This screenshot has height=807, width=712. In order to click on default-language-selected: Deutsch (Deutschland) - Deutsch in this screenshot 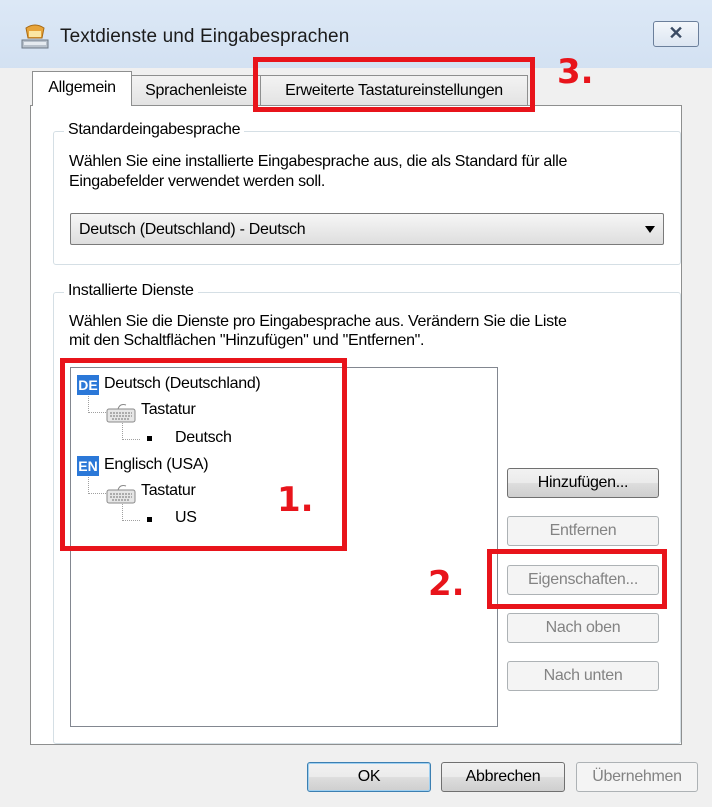, I will do `click(192, 229)`.